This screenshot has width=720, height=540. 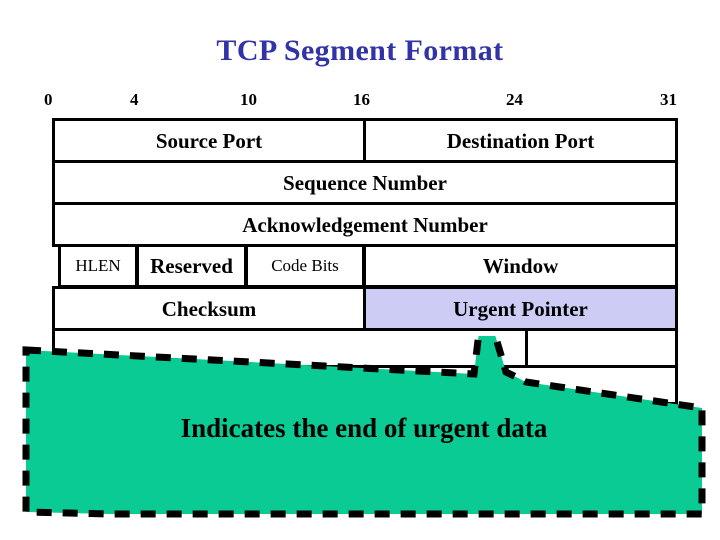 I want to click on field-acknowledgement-number: Acknowledgement Number, so click(x=365, y=224).